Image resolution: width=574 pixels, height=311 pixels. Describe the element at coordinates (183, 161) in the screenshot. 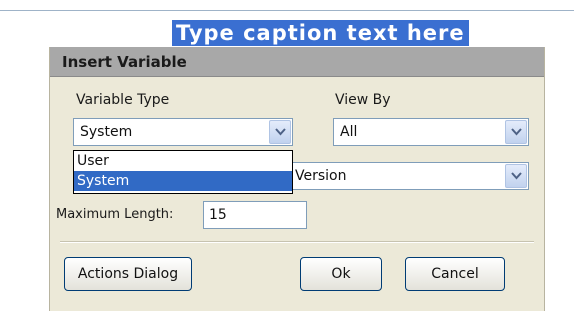

I see `dropdown-option-user: User` at that location.